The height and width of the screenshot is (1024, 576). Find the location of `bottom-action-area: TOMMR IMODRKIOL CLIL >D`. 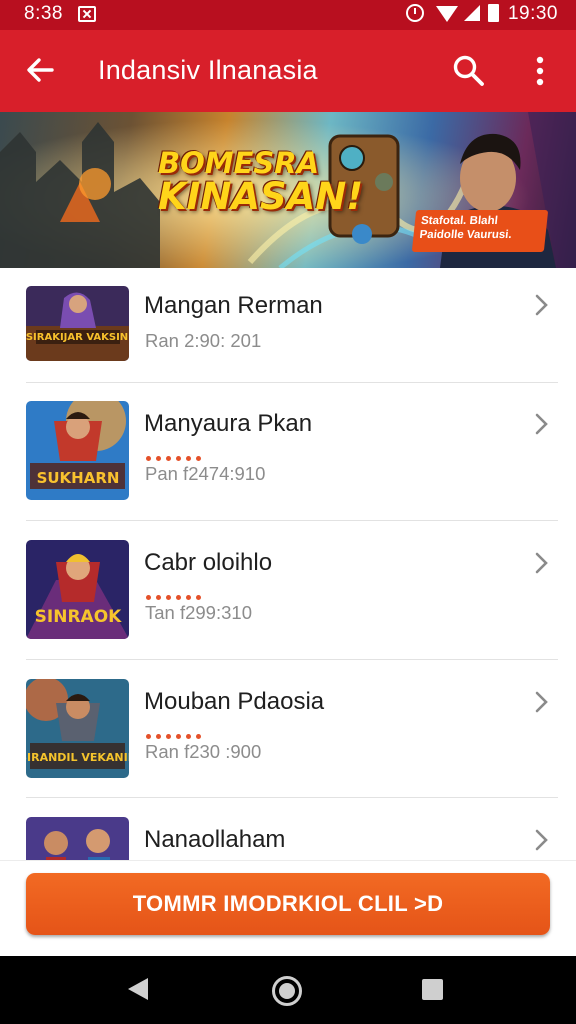

bottom-action-area: TOMMR IMODRKIOL CLIL >D is located at coordinates (288, 908).